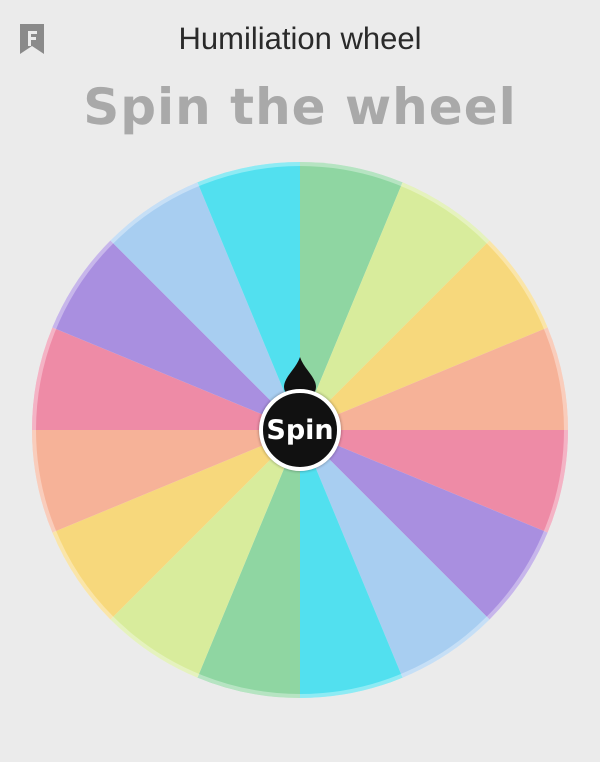 The image size is (600, 762). Describe the element at coordinates (300, 39) in the screenshot. I see `window-title: Humiliation wheel` at that location.